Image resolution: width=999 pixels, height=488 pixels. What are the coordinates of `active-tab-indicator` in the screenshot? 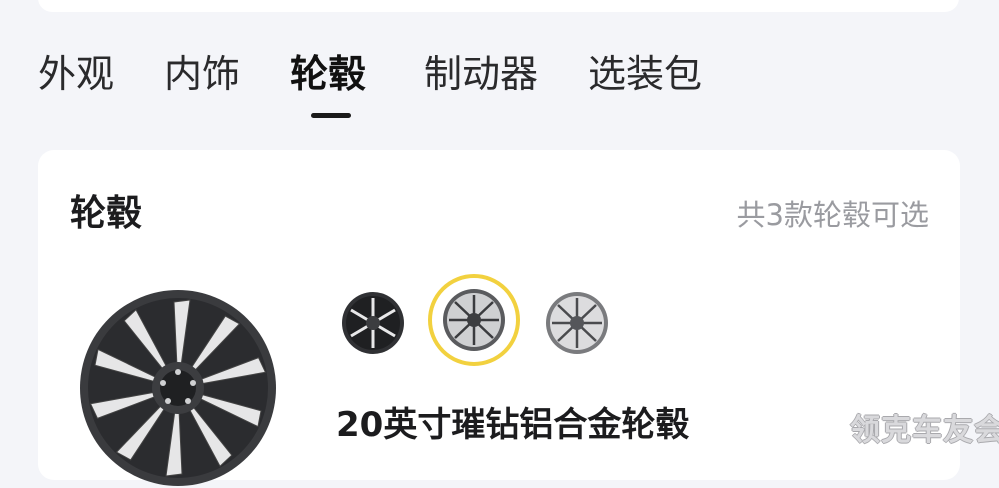 It's located at (331, 115).